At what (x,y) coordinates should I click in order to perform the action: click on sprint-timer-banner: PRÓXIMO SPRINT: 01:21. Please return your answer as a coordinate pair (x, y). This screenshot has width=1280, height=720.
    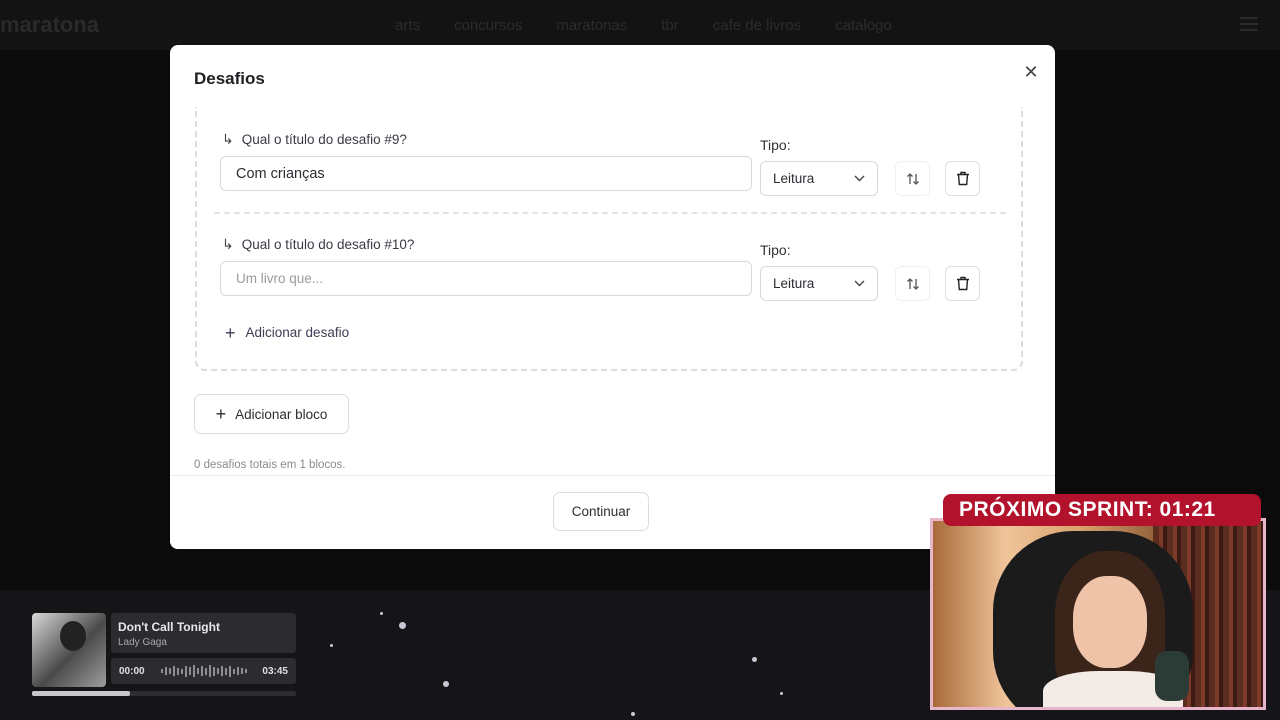
    Looking at the image, I should click on (1102, 510).